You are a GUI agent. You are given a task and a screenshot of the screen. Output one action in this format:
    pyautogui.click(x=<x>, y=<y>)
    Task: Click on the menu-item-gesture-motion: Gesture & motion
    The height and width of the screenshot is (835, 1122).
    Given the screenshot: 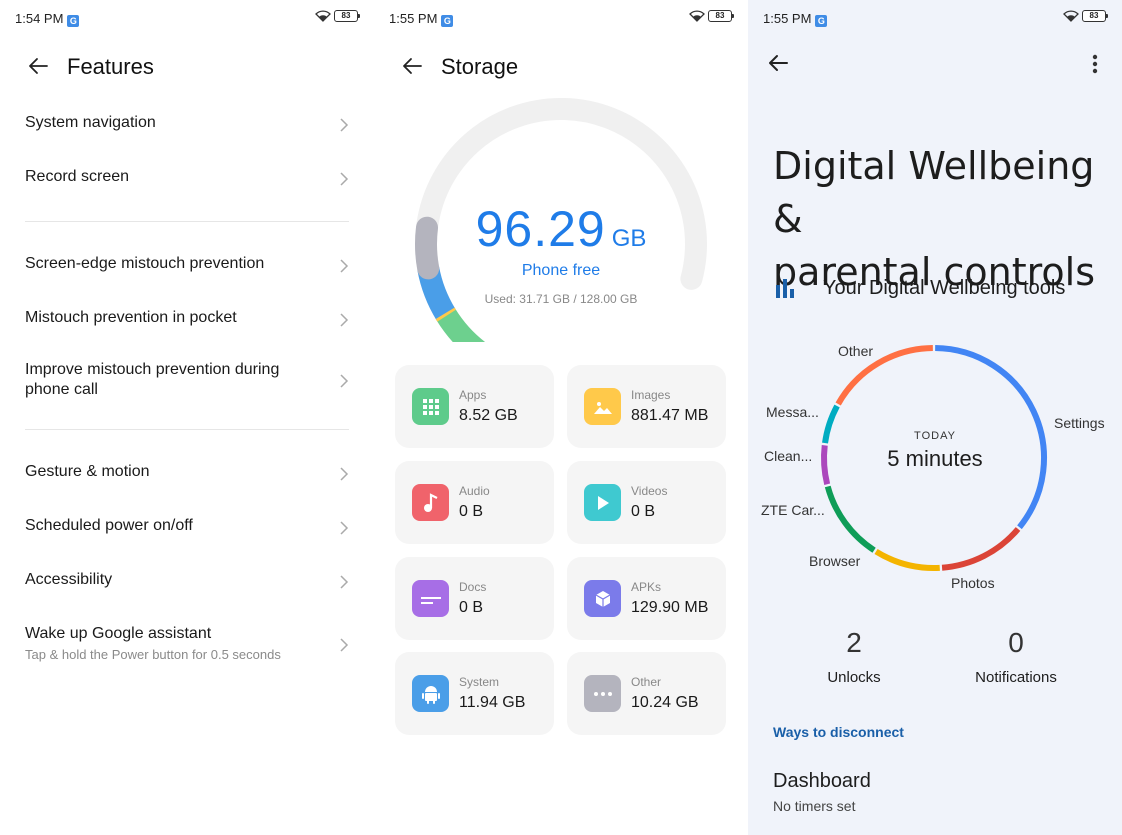 What is the action you would take?
    pyautogui.click(x=187, y=474)
    